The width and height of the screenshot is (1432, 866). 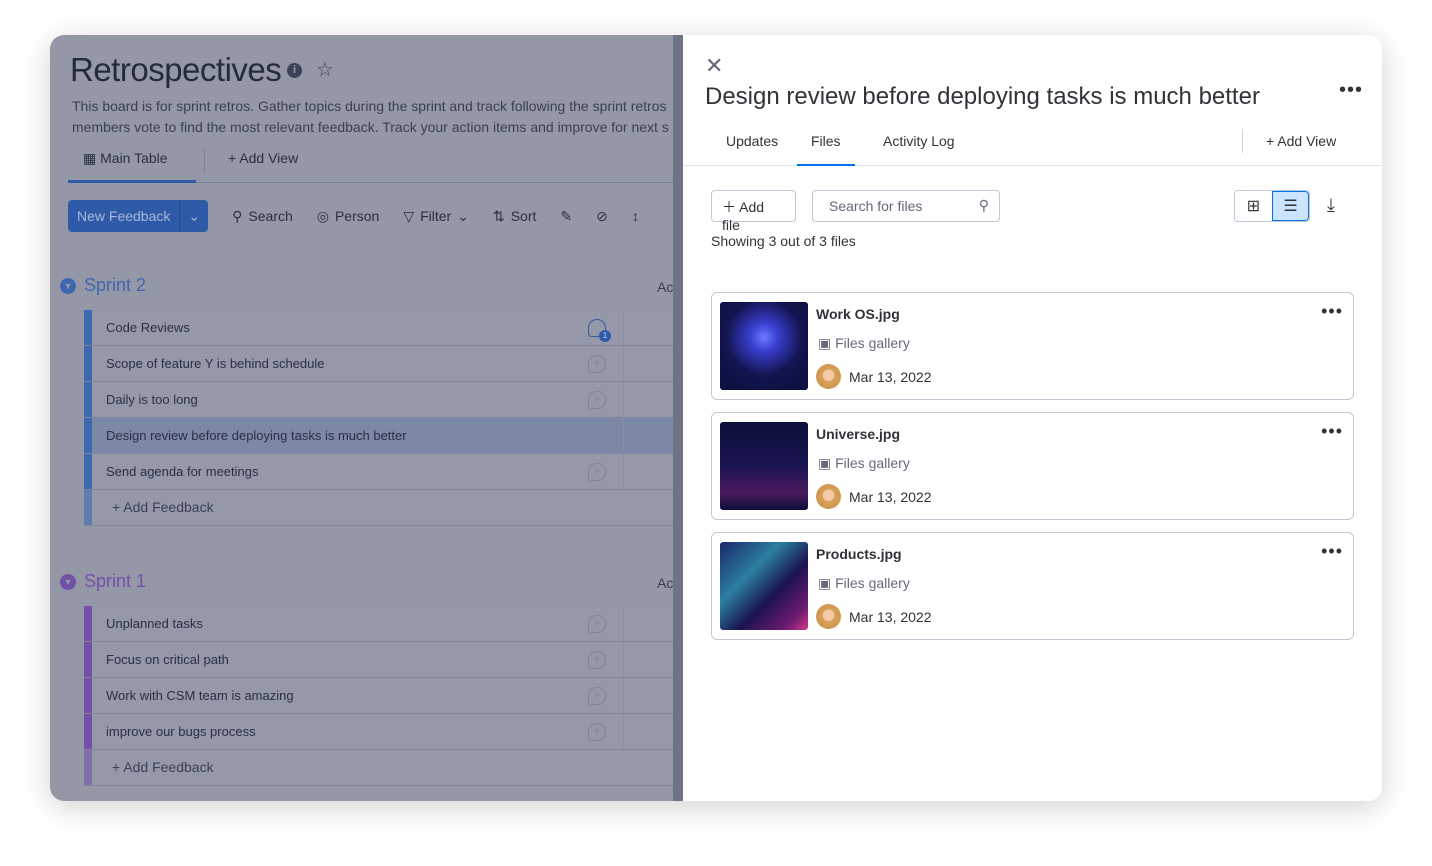 I want to click on search-files-input: Search for files ⚲, so click(x=906, y=206).